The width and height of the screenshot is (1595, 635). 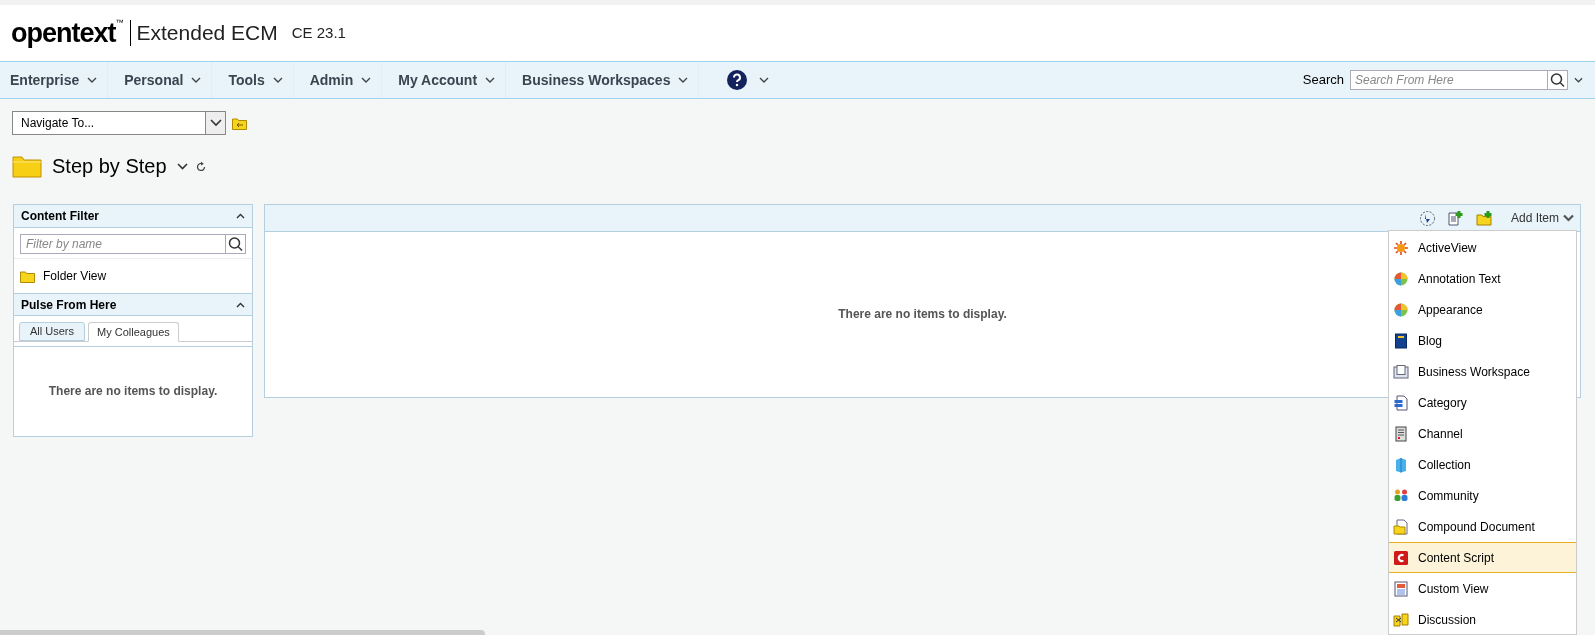 What do you see at coordinates (447, 80) in the screenshot?
I see `nav-menu: My Account` at bounding box center [447, 80].